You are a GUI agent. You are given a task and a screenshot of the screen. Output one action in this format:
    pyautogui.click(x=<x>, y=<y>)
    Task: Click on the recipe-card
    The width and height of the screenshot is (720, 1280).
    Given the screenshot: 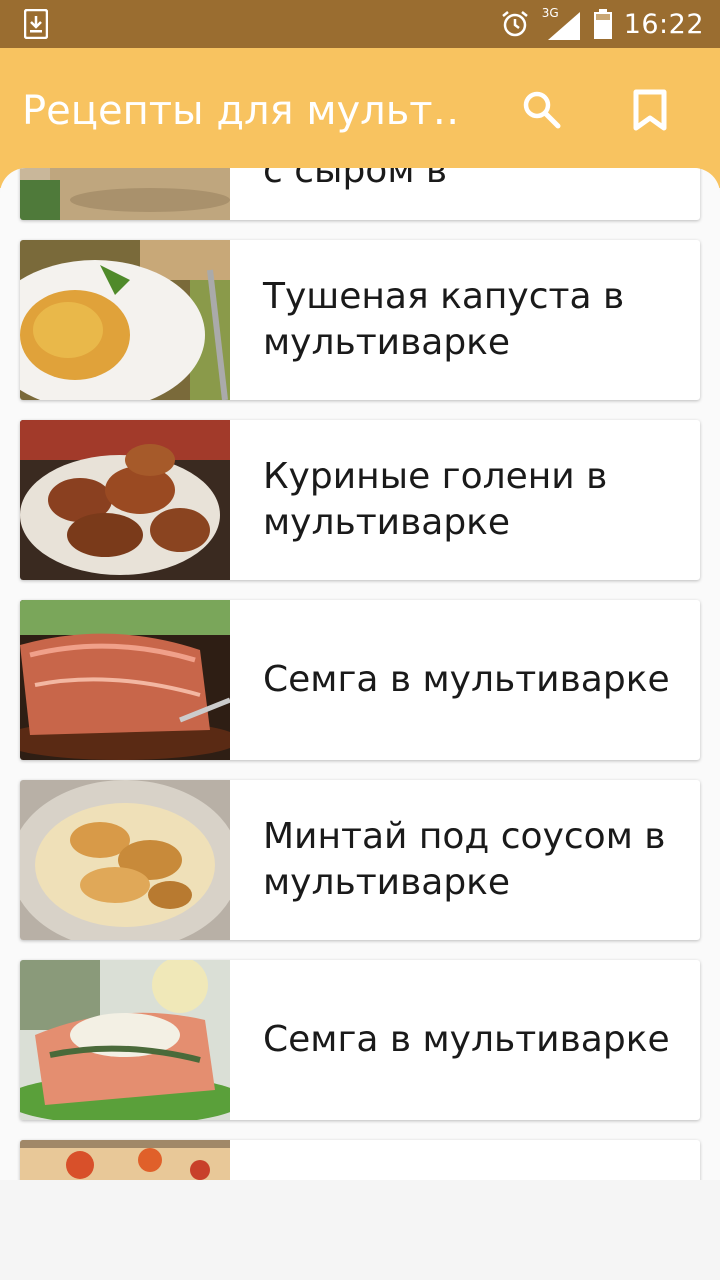 What is the action you would take?
    pyautogui.click(x=360, y=1160)
    